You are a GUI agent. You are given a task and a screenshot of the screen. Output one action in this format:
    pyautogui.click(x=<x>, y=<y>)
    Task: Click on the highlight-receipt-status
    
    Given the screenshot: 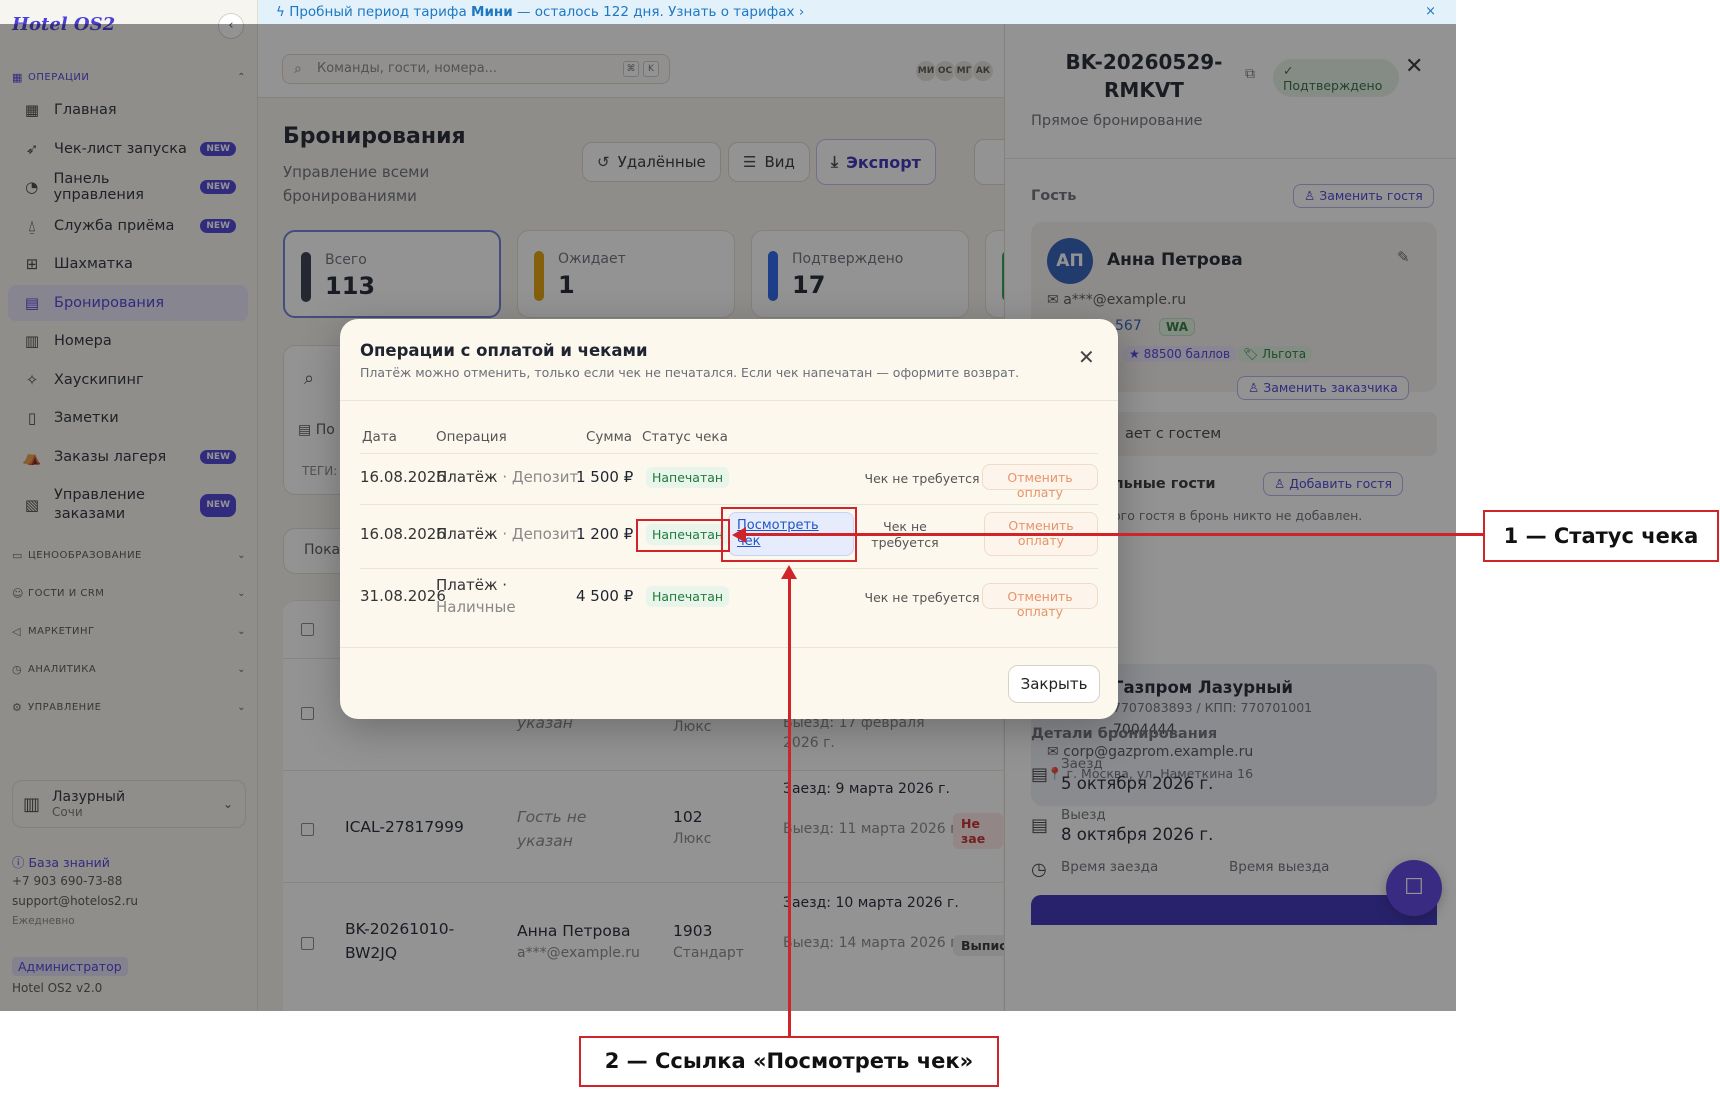 What is the action you would take?
    pyautogui.click(x=683, y=535)
    